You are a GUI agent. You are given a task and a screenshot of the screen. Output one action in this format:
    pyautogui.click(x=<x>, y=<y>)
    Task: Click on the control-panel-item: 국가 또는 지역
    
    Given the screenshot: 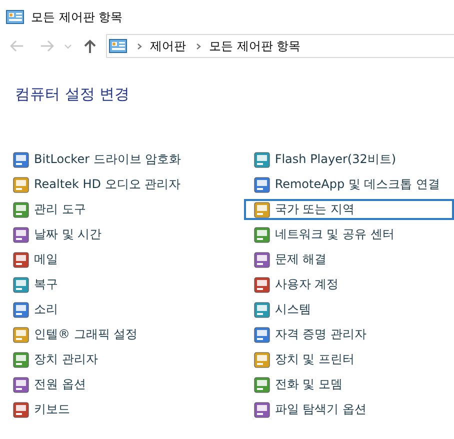 What is the action you would take?
    pyautogui.click(x=349, y=209)
    